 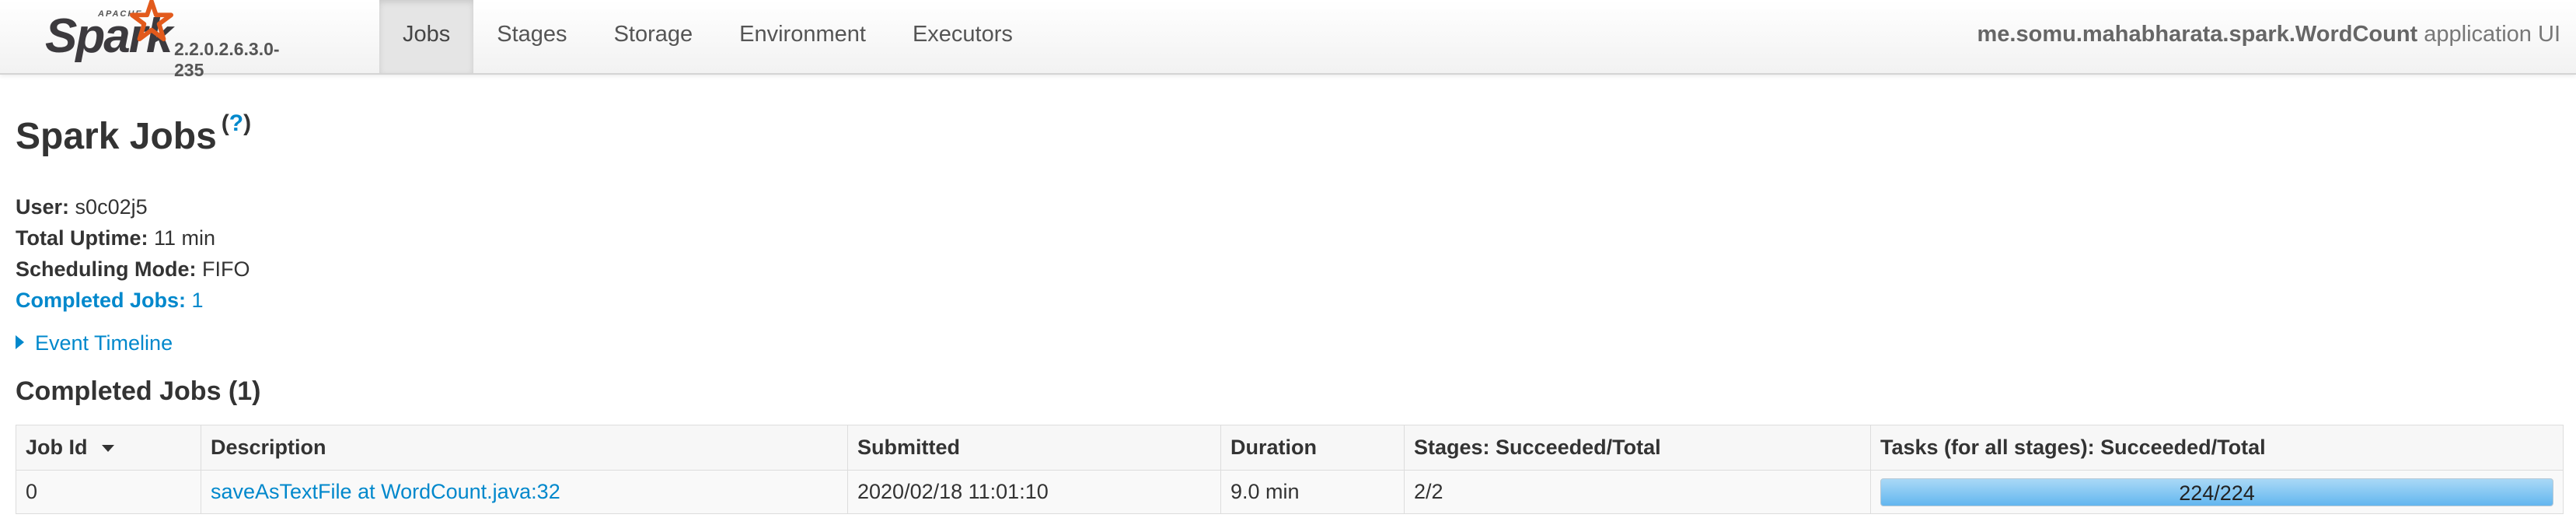 What do you see at coordinates (138, 391) in the screenshot?
I see `completed-jobs-heading: Completed Jobs (1)` at bounding box center [138, 391].